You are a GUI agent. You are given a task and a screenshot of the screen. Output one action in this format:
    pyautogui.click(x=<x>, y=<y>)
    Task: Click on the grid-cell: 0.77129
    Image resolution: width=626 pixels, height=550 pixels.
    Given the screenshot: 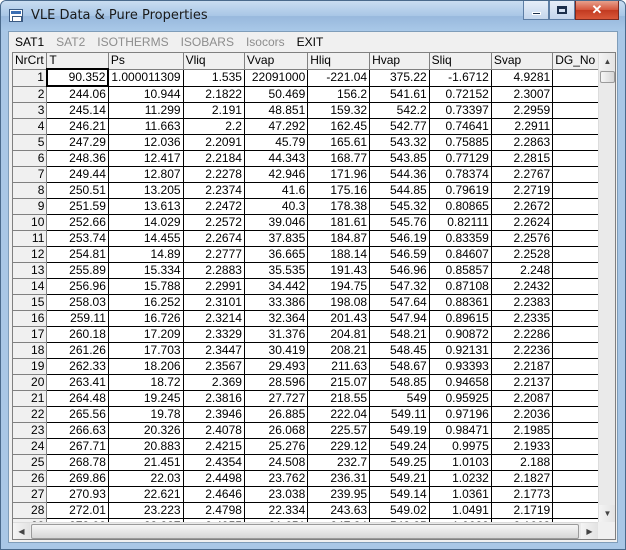 What is the action you would take?
    pyautogui.click(x=460, y=158)
    